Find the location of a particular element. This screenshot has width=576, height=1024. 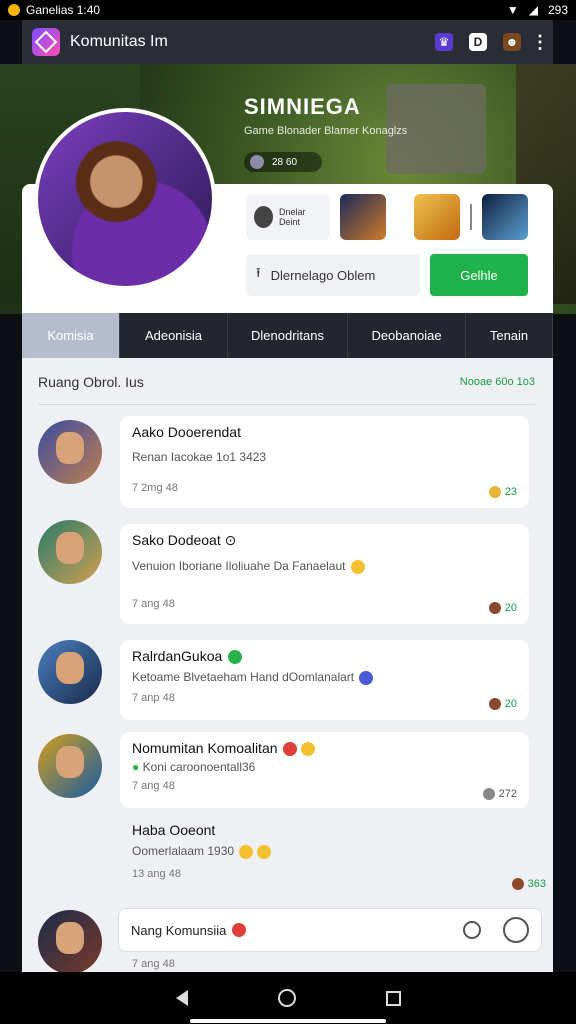

coin-emoji-icon is located at coordinates (308, 749).